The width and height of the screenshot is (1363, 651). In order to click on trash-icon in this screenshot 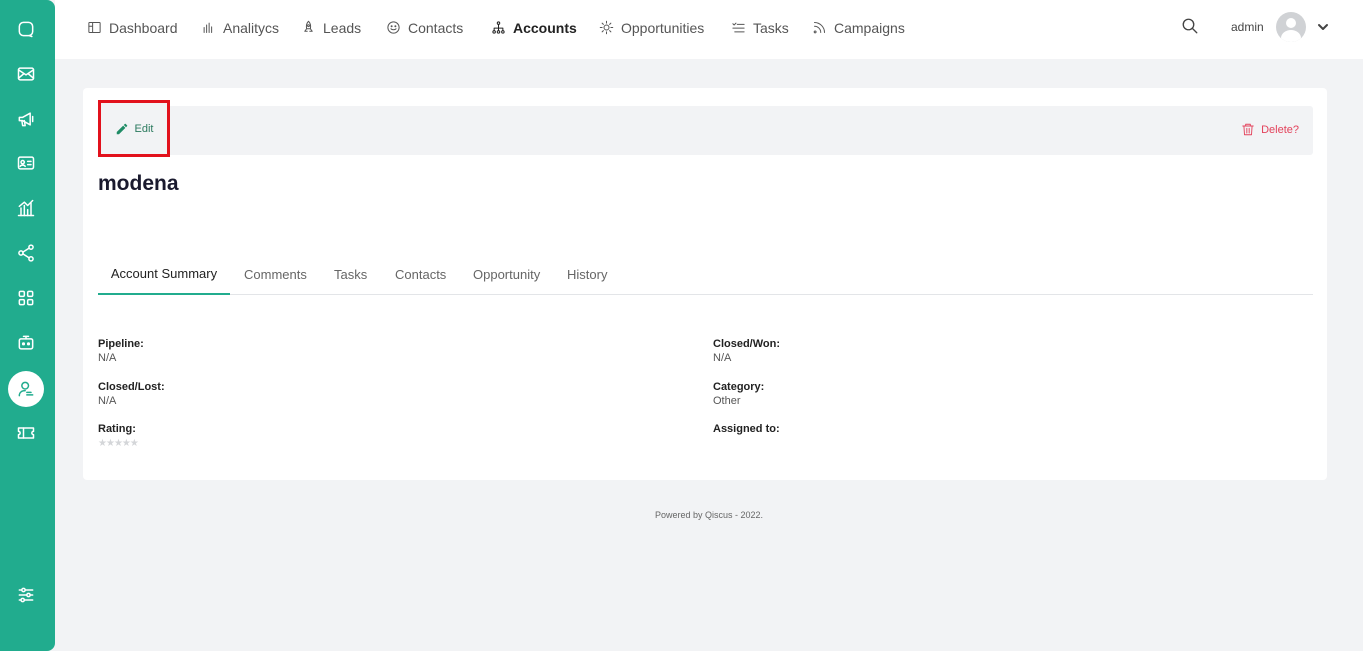, I will do `click(1248, 129)`.